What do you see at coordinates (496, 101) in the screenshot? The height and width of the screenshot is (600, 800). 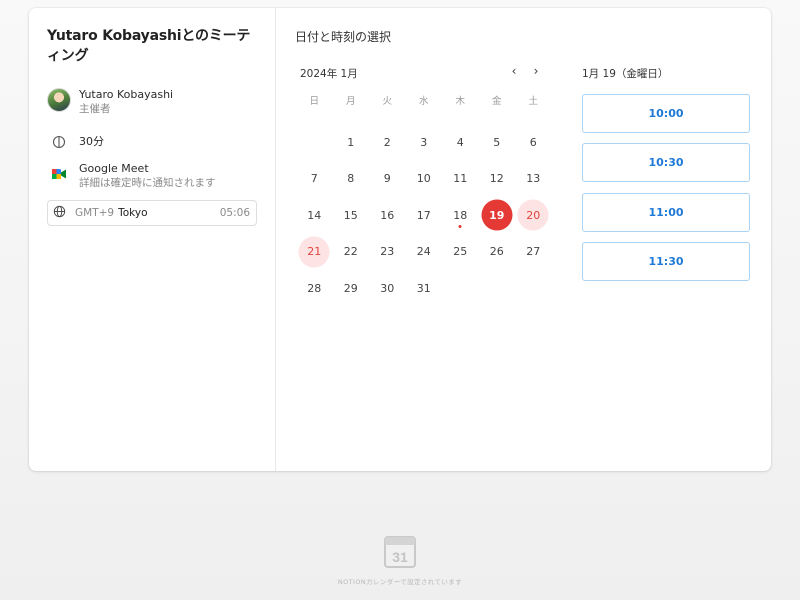 I see `weekday-label: 金` at bounding box center [496, 101].